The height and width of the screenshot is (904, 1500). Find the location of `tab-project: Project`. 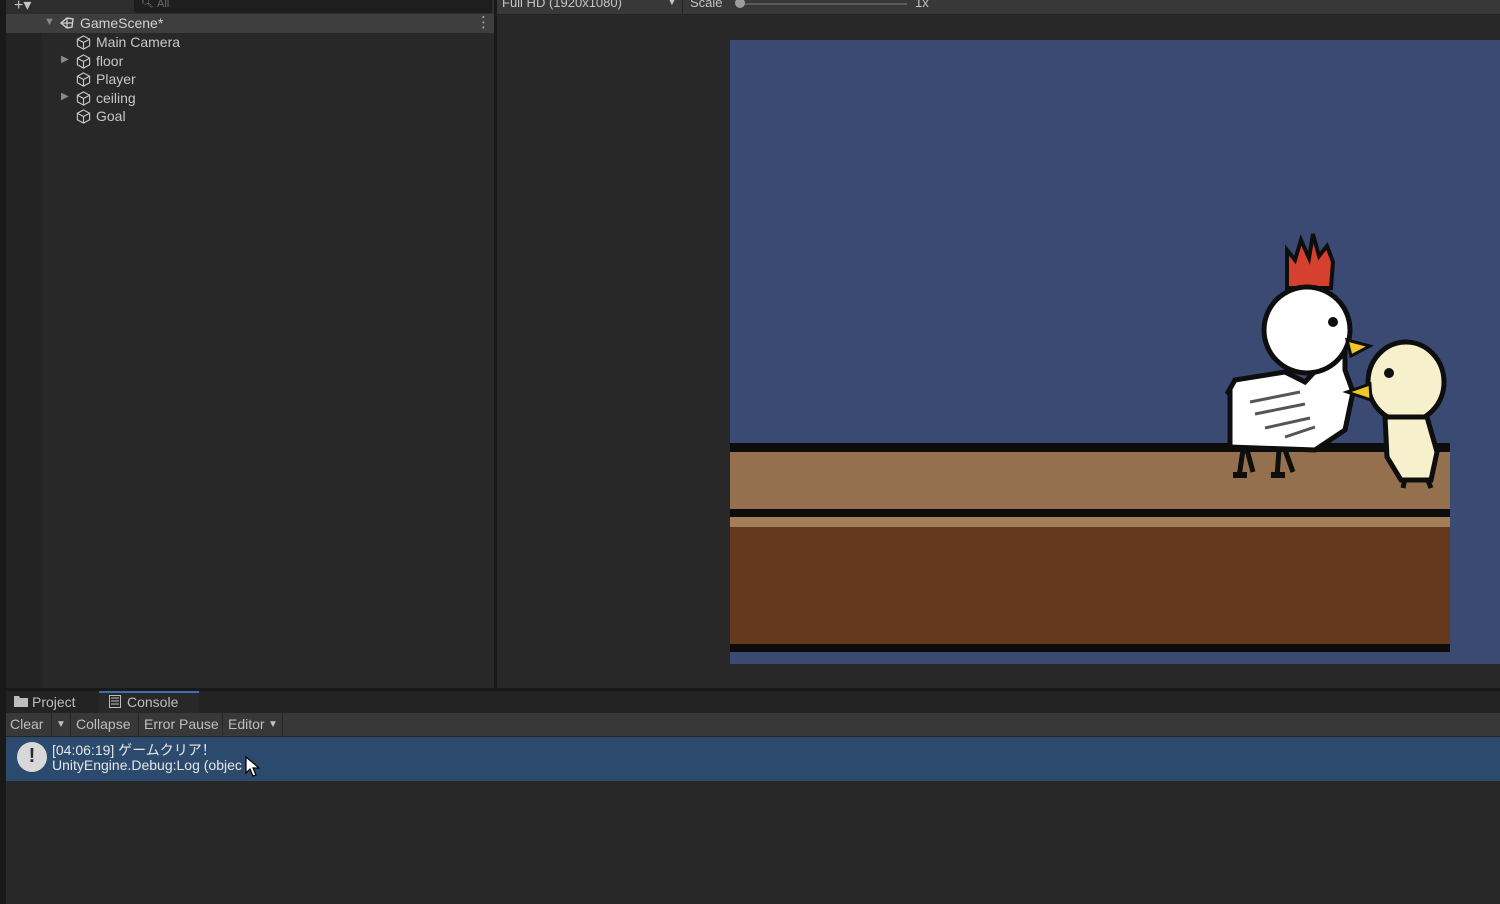

tab-project: Project is located at coordinates (52, 702).